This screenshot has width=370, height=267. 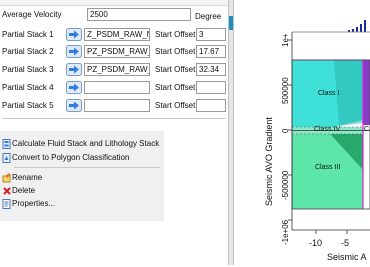 What do you see at coordinates (28, 51) in the screenshot?
I see `partial-stack-label: Partial Stack 2` at bounding box center [28, 51].